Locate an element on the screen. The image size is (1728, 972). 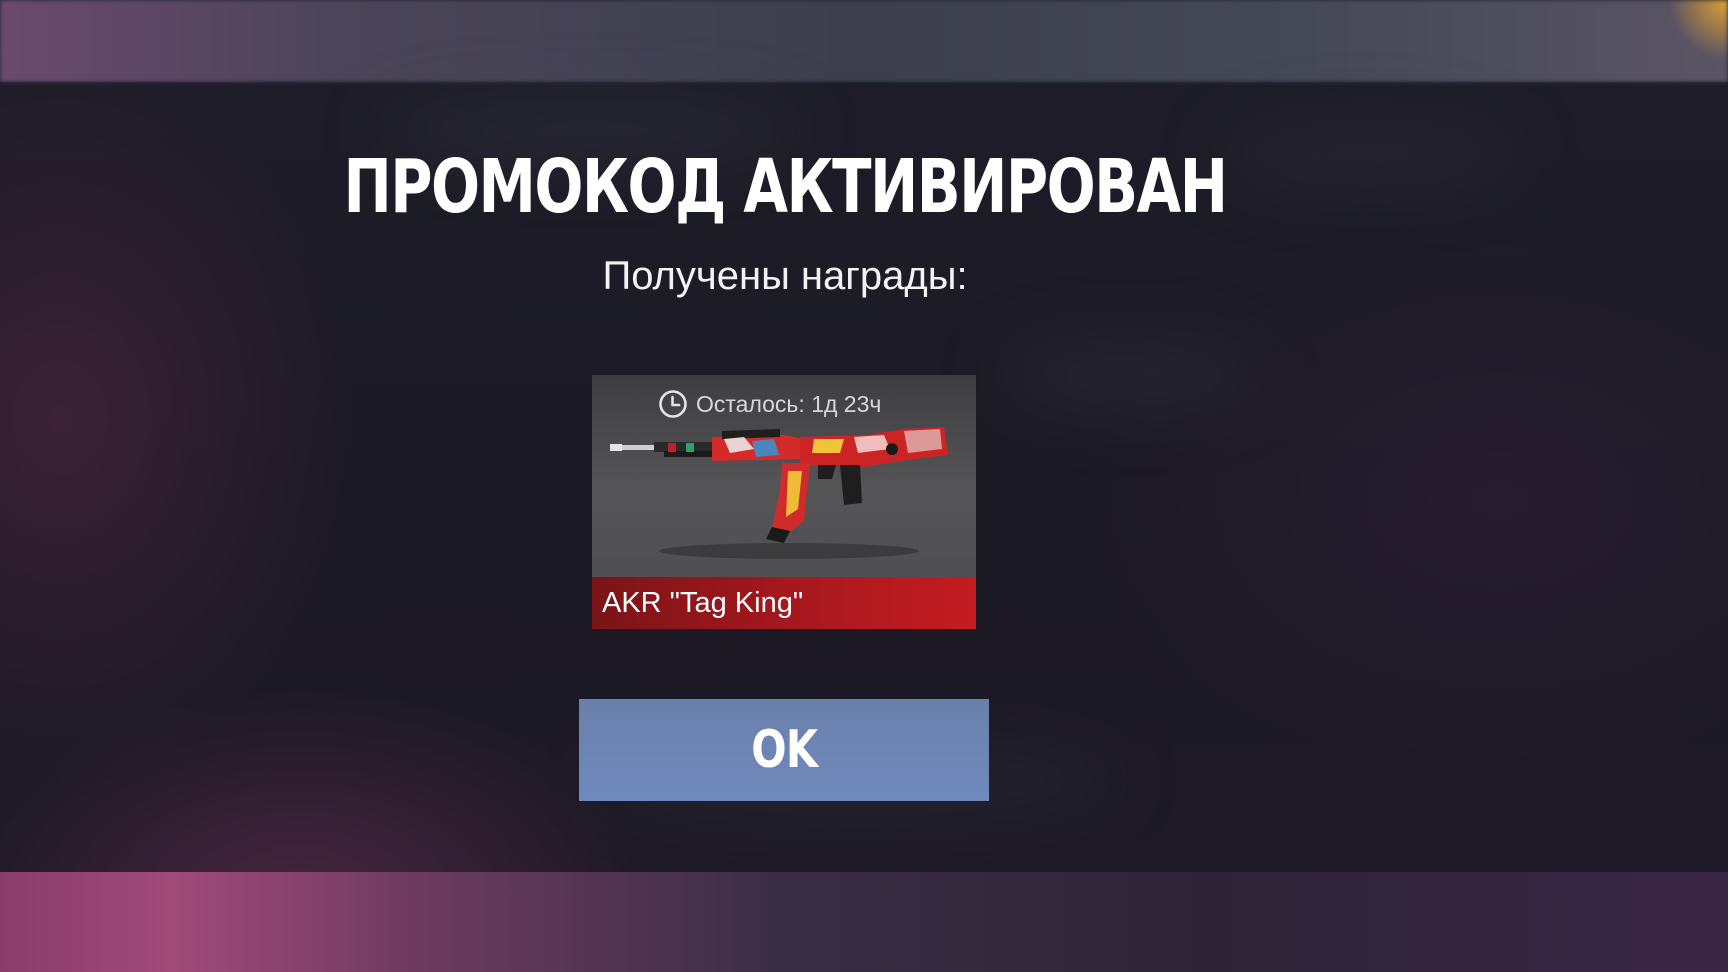
rifle-skin-image is located at coordinates (779, 493).